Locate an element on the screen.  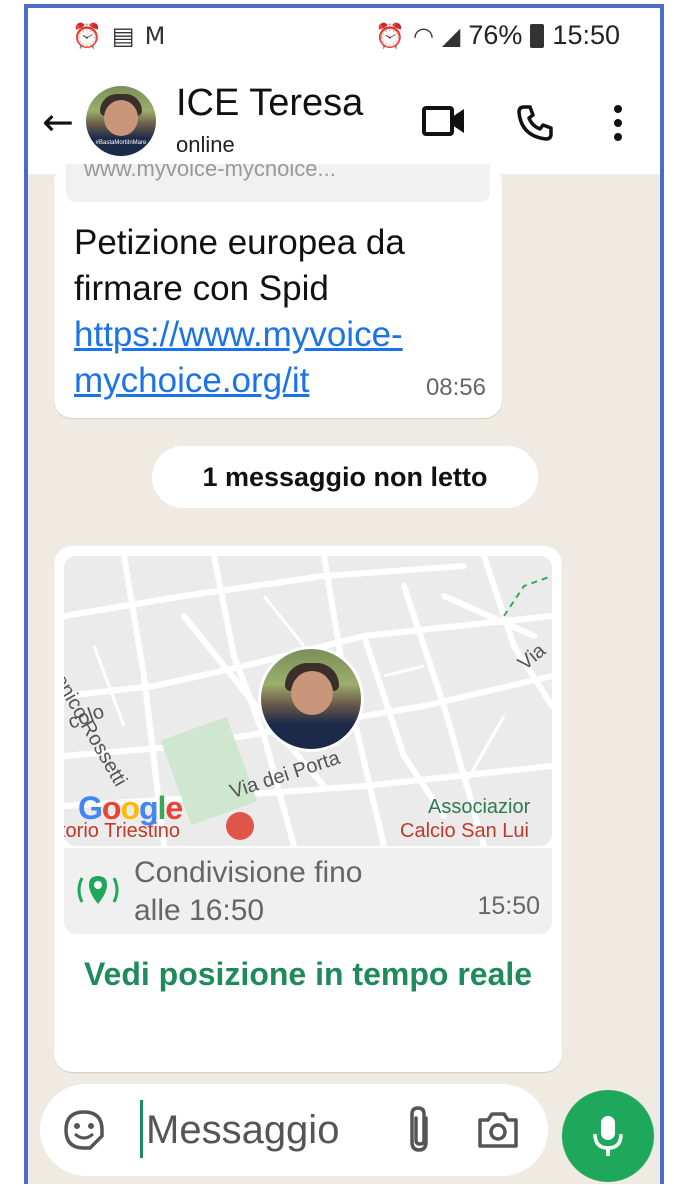
contact-name: ICE Teresa is located at coordinates (269, 103).